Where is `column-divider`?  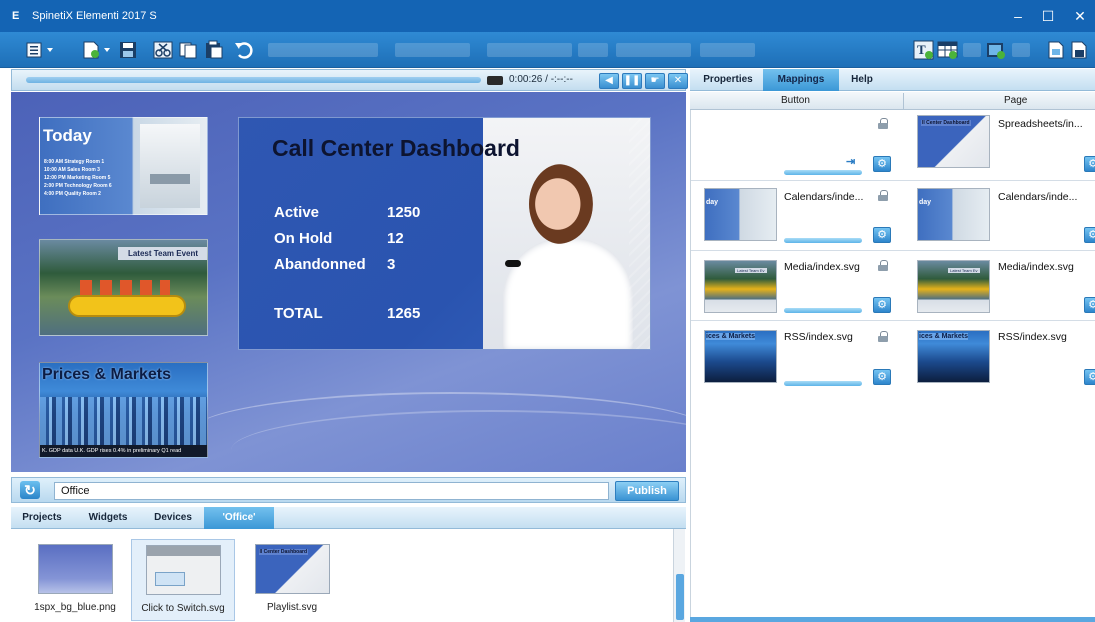
column-divider is located at coordinates (903, 101).